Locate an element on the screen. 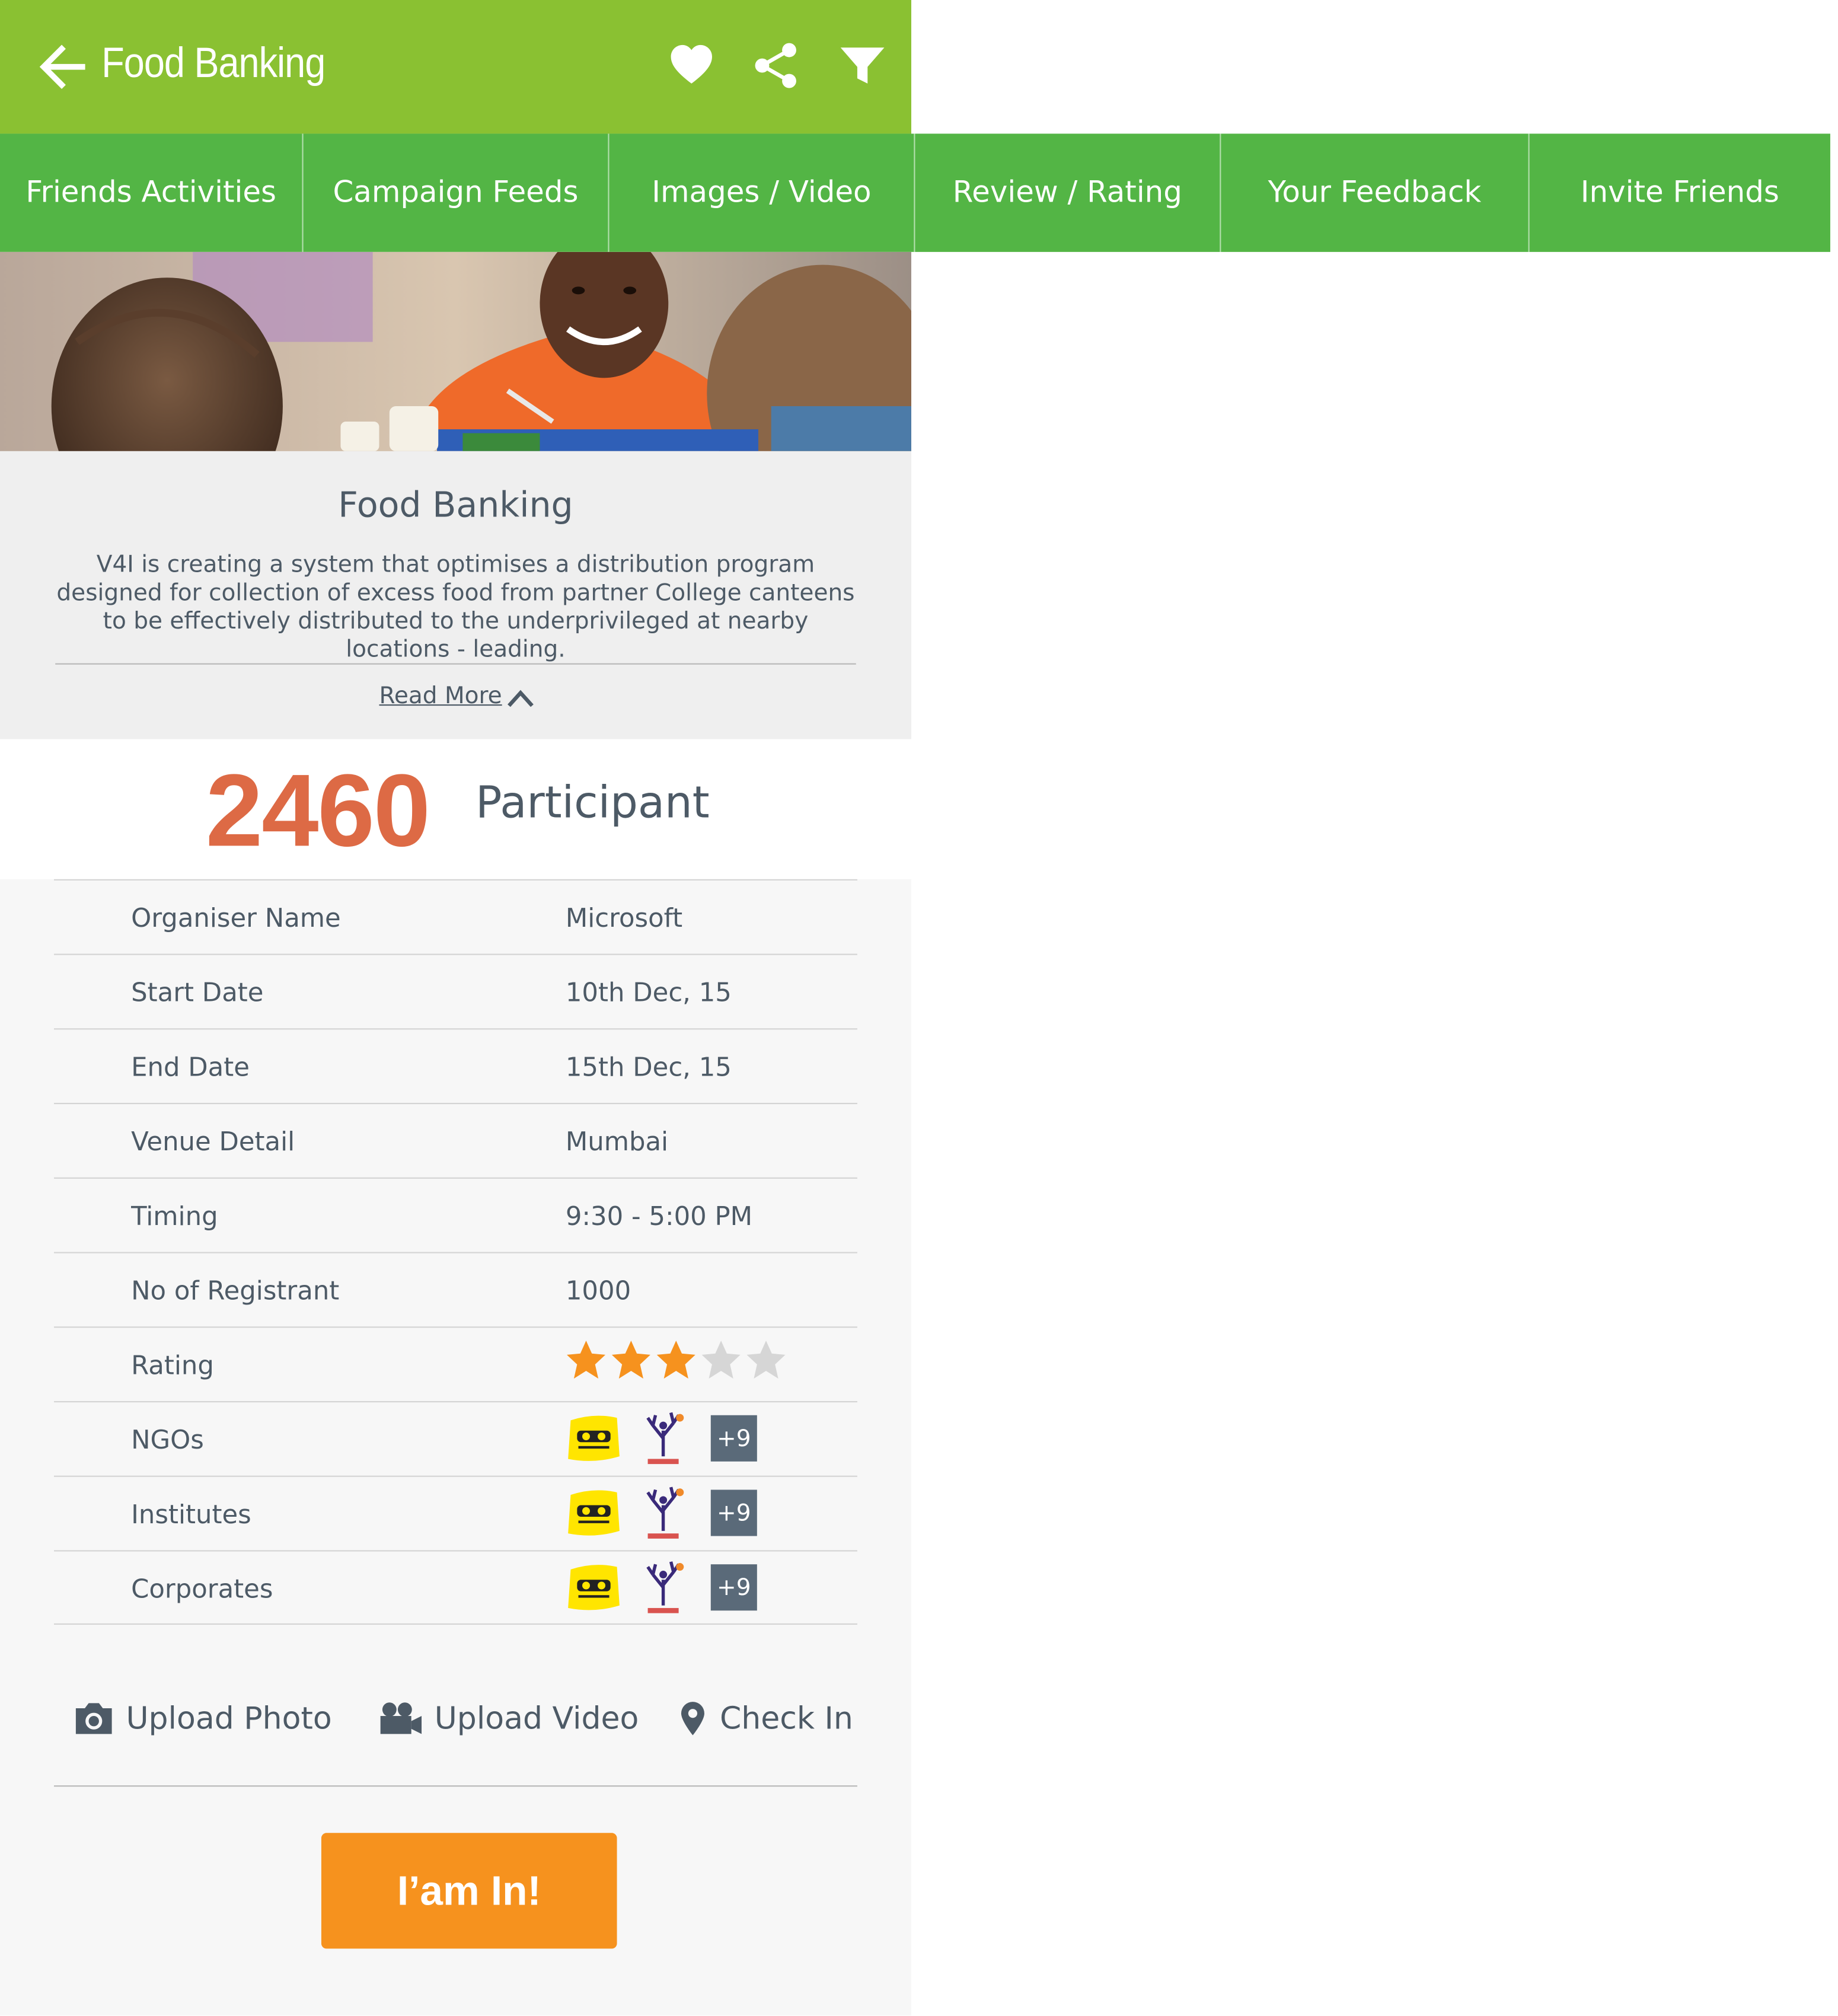  detail-label: Institutes is located at coordinates (191, 1514).